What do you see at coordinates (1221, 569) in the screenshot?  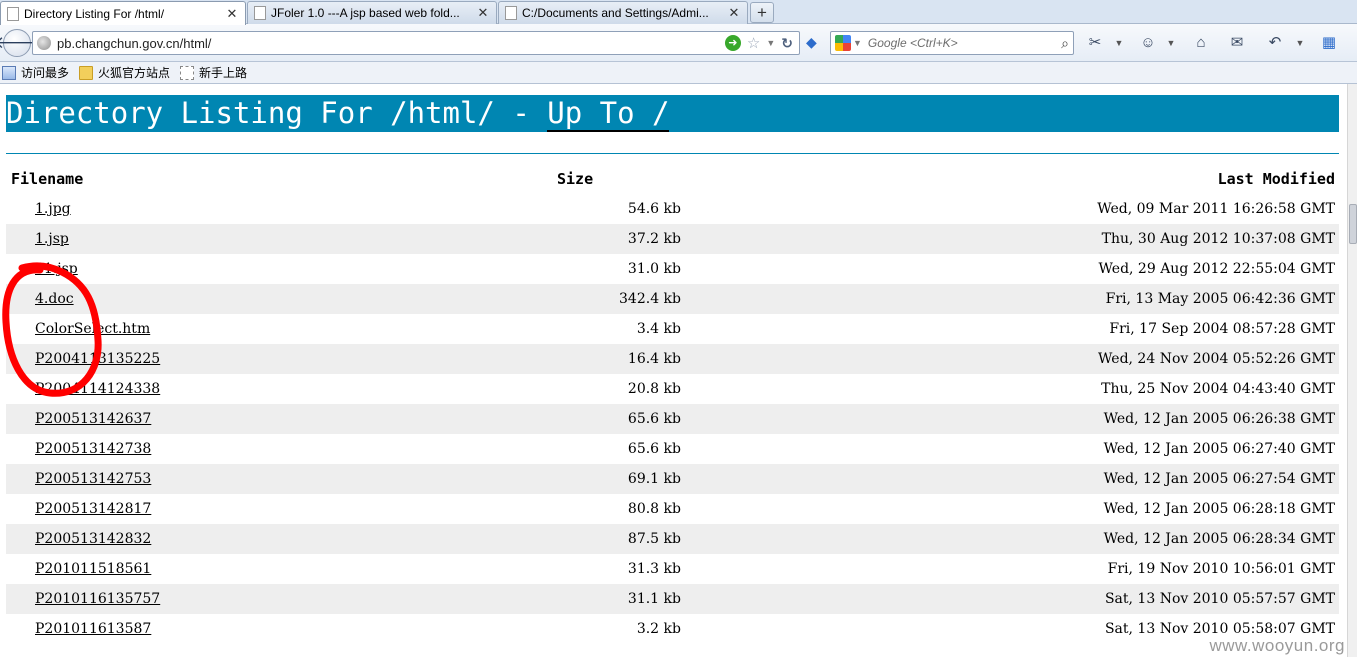 I see `file-last-modified: Fri, 19 Nov 2010 10:56:01 GMT` at bounding box center [1221, 569].